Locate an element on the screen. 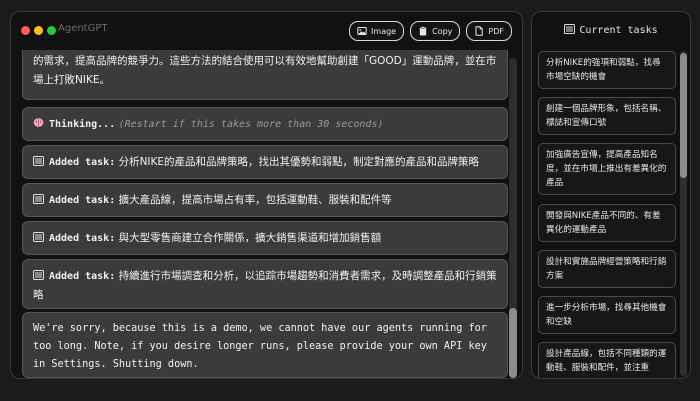 This screenshot has height=401, width=700. added-task-text: 分析NIKE的產品和品牌策略，找出其優勢和弱點，制定對應的產品和品牌策略 is located at coordinates (299, 162).